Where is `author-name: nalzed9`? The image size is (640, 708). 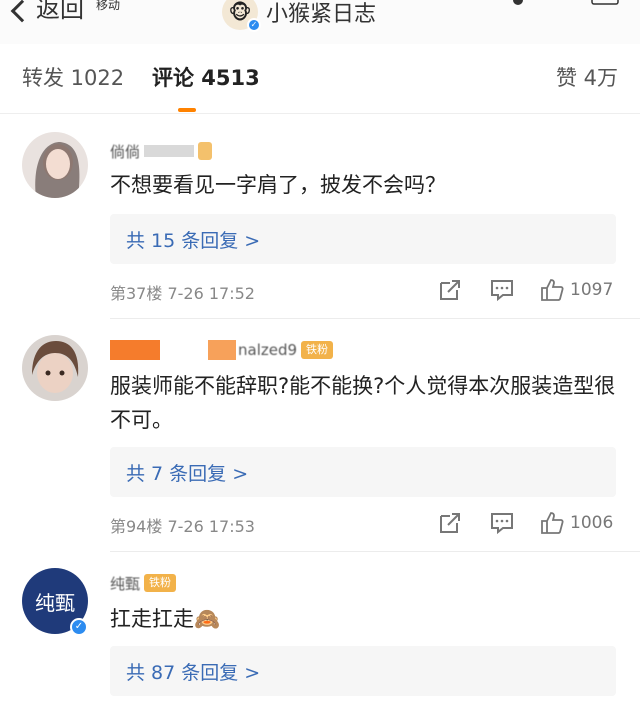
author-name: nalzed9 is located at coordinates (268, 350).